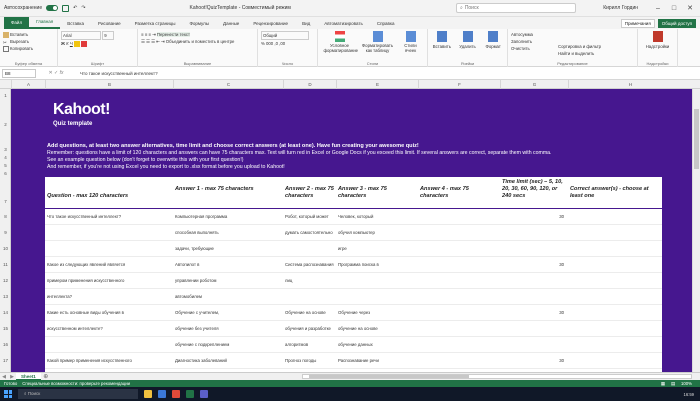  I want to click on system-tray: 16:59, so click(692, 394).